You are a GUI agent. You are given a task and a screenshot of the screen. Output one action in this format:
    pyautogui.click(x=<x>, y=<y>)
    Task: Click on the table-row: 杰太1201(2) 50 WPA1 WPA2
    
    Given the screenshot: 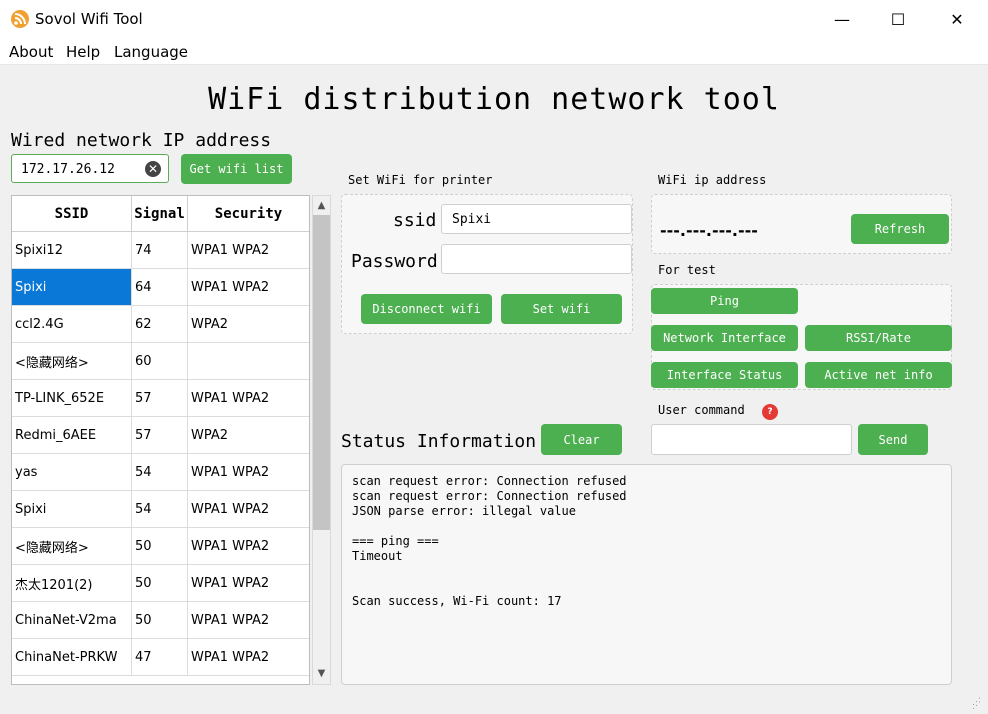 What is the action you would take?
    pyautogui.click(x=160, y=583)
    